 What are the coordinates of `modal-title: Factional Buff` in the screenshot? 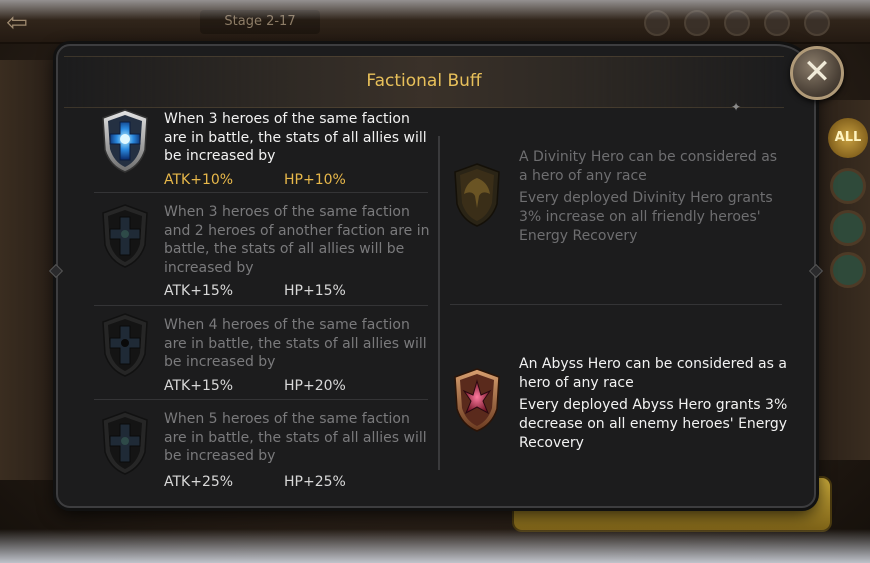 It's located at (424, 81).